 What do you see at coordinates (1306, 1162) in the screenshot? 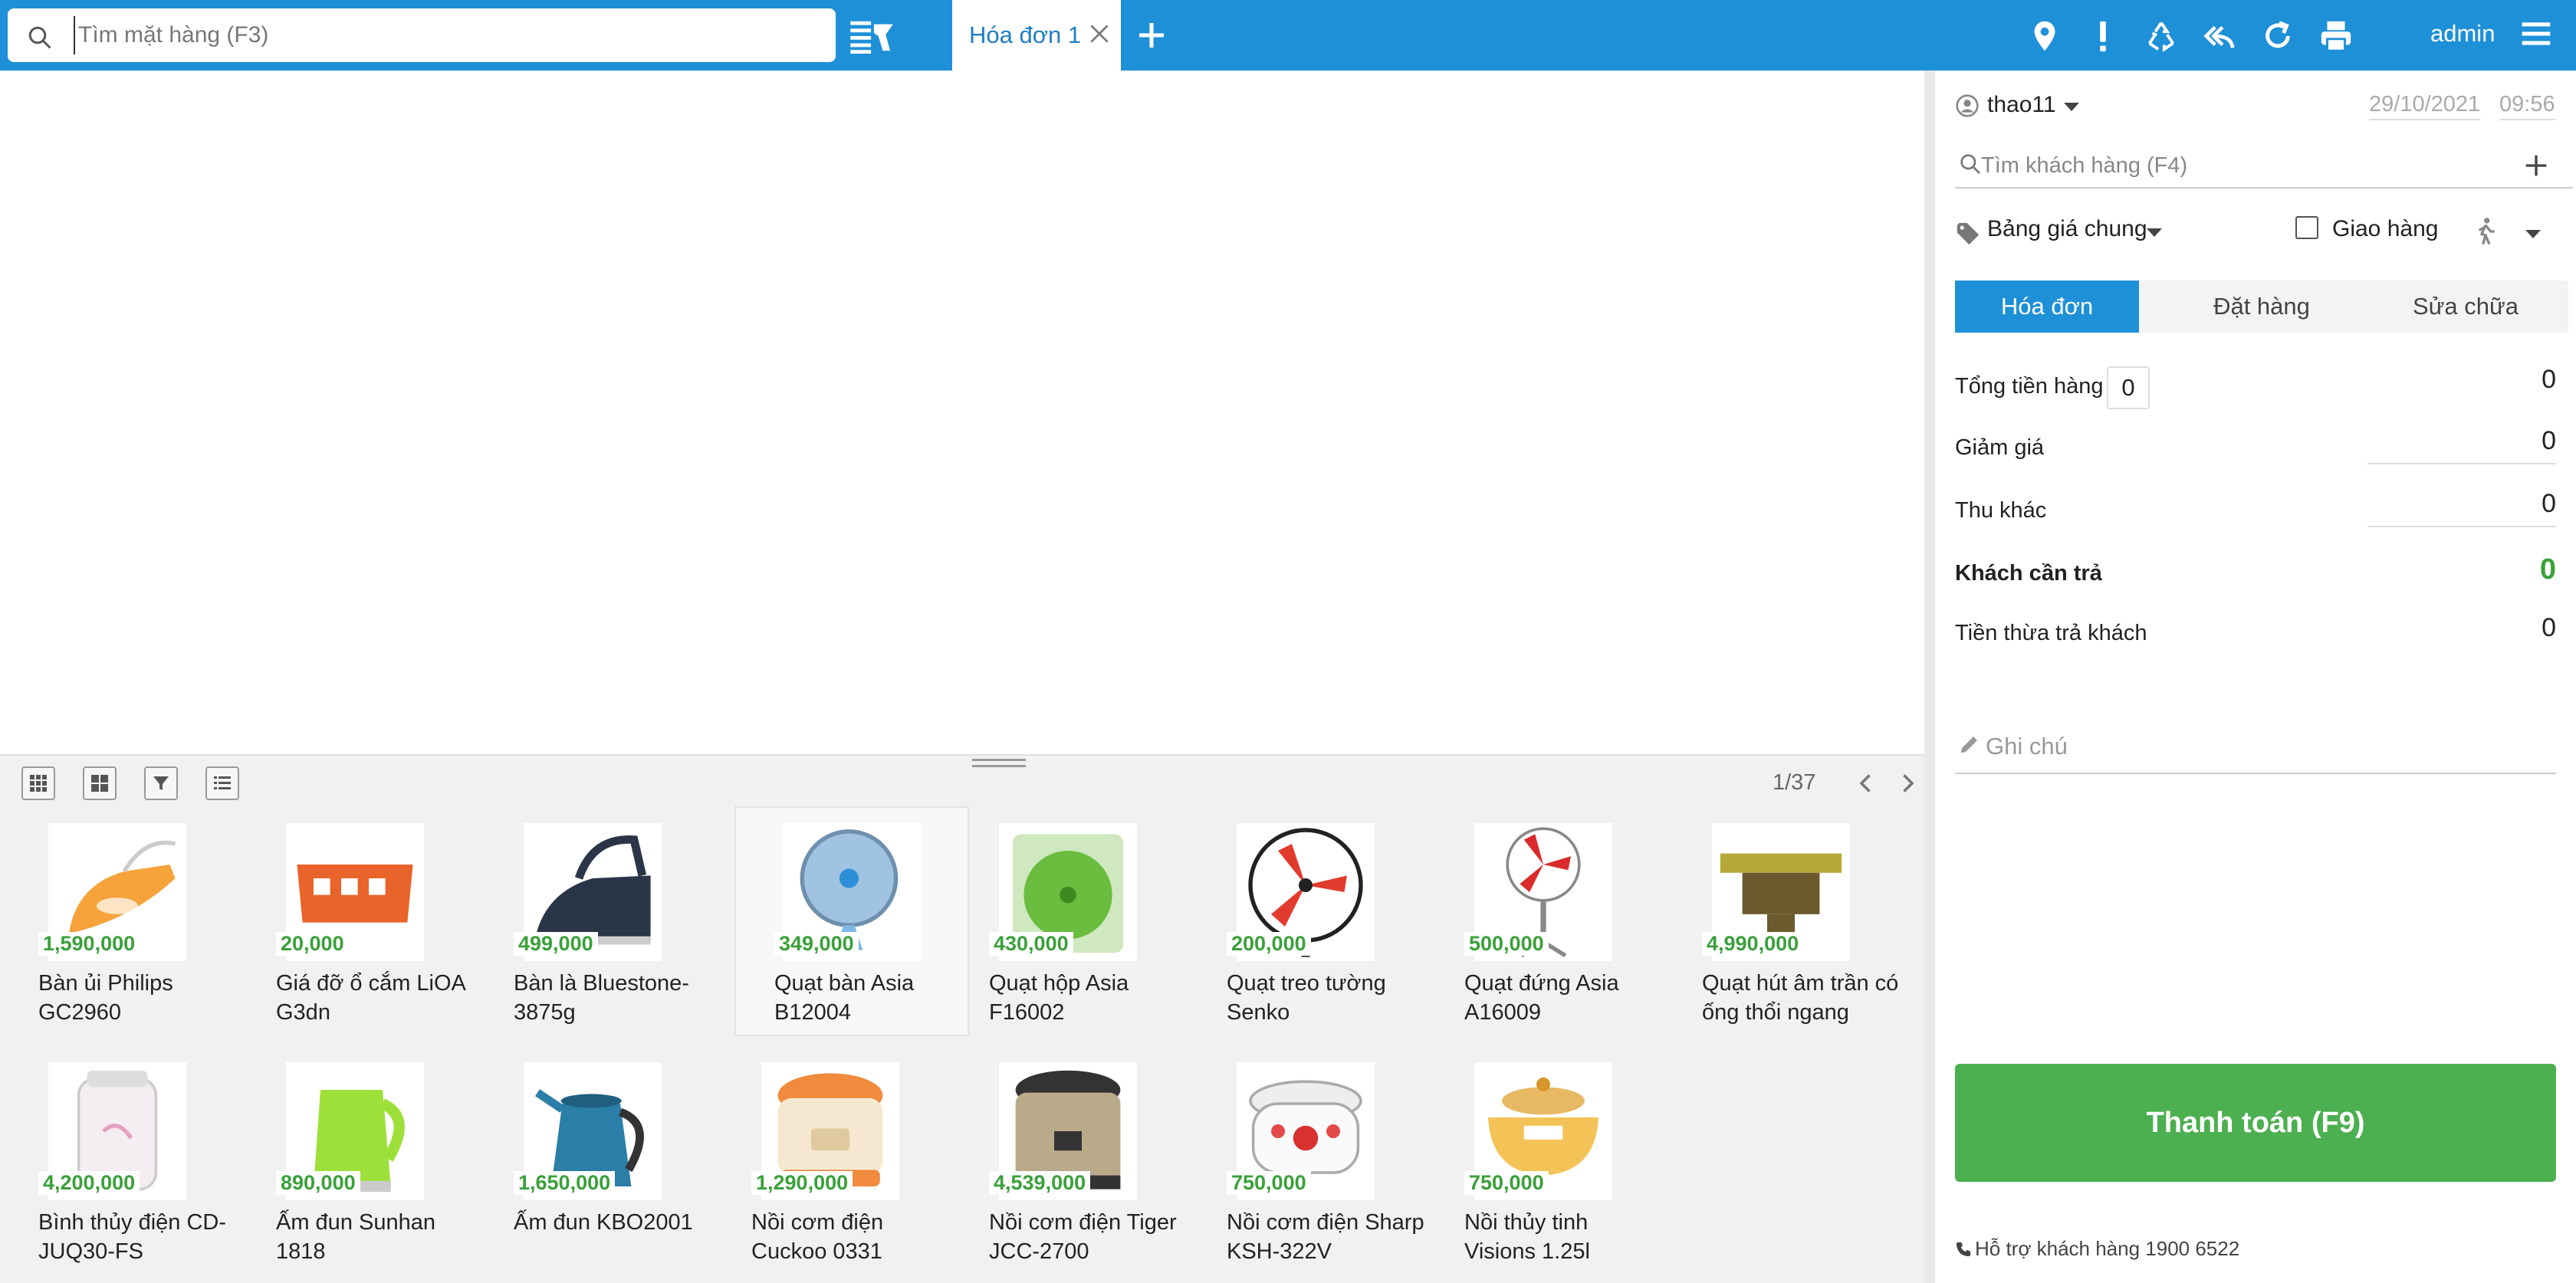
I see `product-card: 750,000 Nồi cơm điện Sharp KSH-322V` at bounding box center [1306, 1162].